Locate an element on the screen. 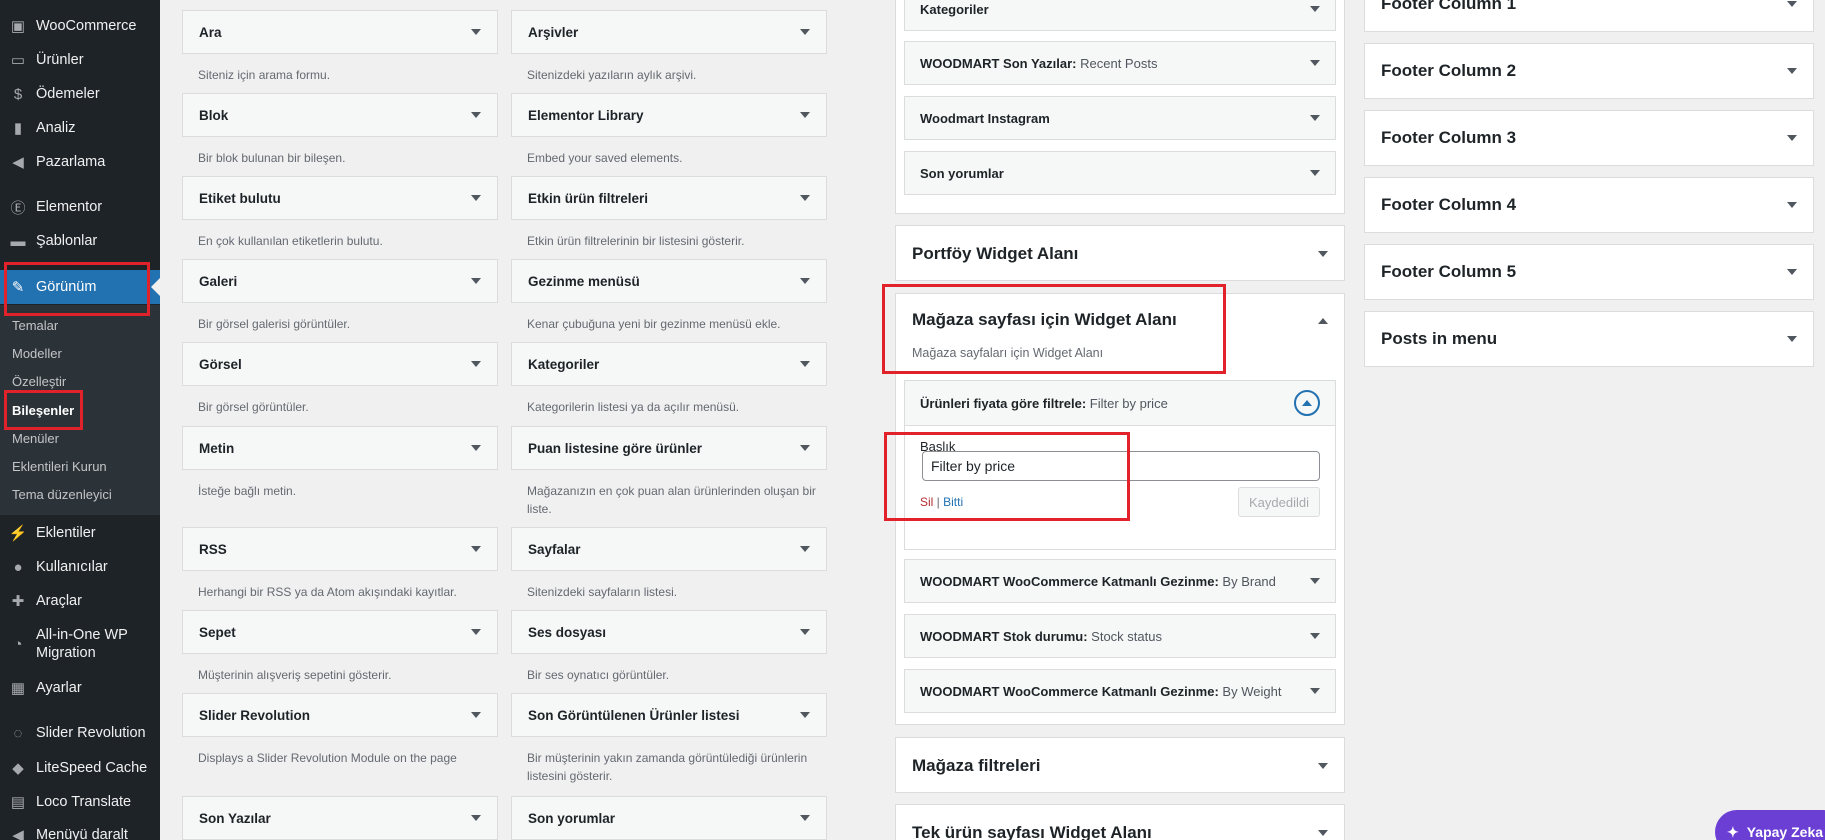 The width and height of the screenshot is (1825, 840). sidebar-area-single-product: Tek ürün sayfası Widget Alanı is located at coordinates (1120, 822).